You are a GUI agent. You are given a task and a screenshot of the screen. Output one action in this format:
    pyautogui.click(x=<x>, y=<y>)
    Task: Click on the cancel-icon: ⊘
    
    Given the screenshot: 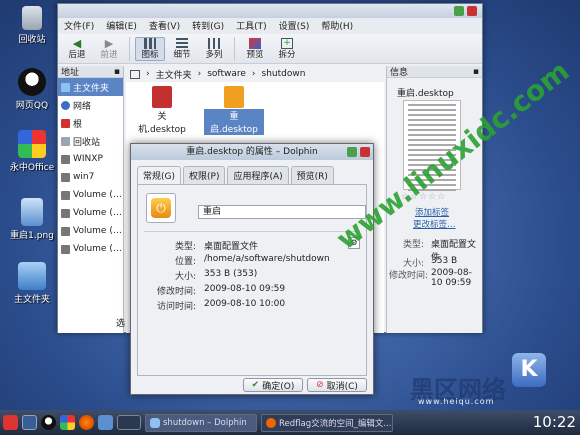 What is the action you would take?
    pyautogui.click(x=320, y=385)
    